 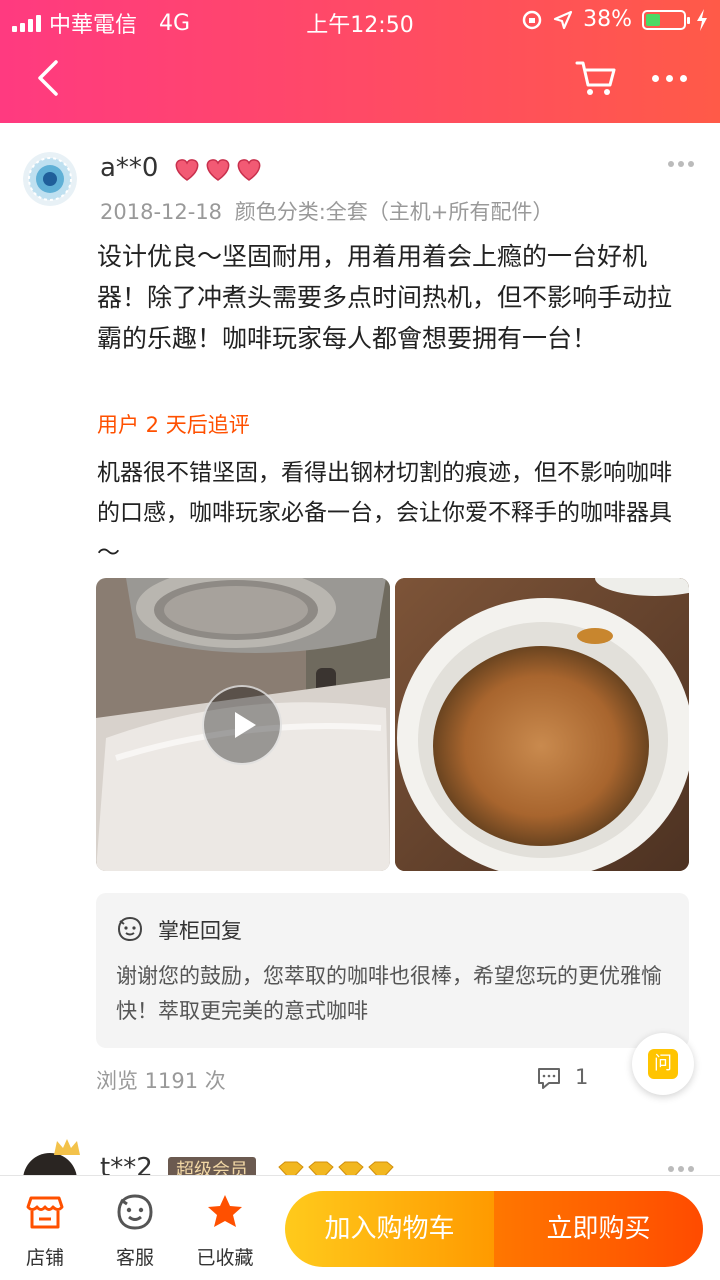 I want to click on more-icon, so click(x=672, y=78).